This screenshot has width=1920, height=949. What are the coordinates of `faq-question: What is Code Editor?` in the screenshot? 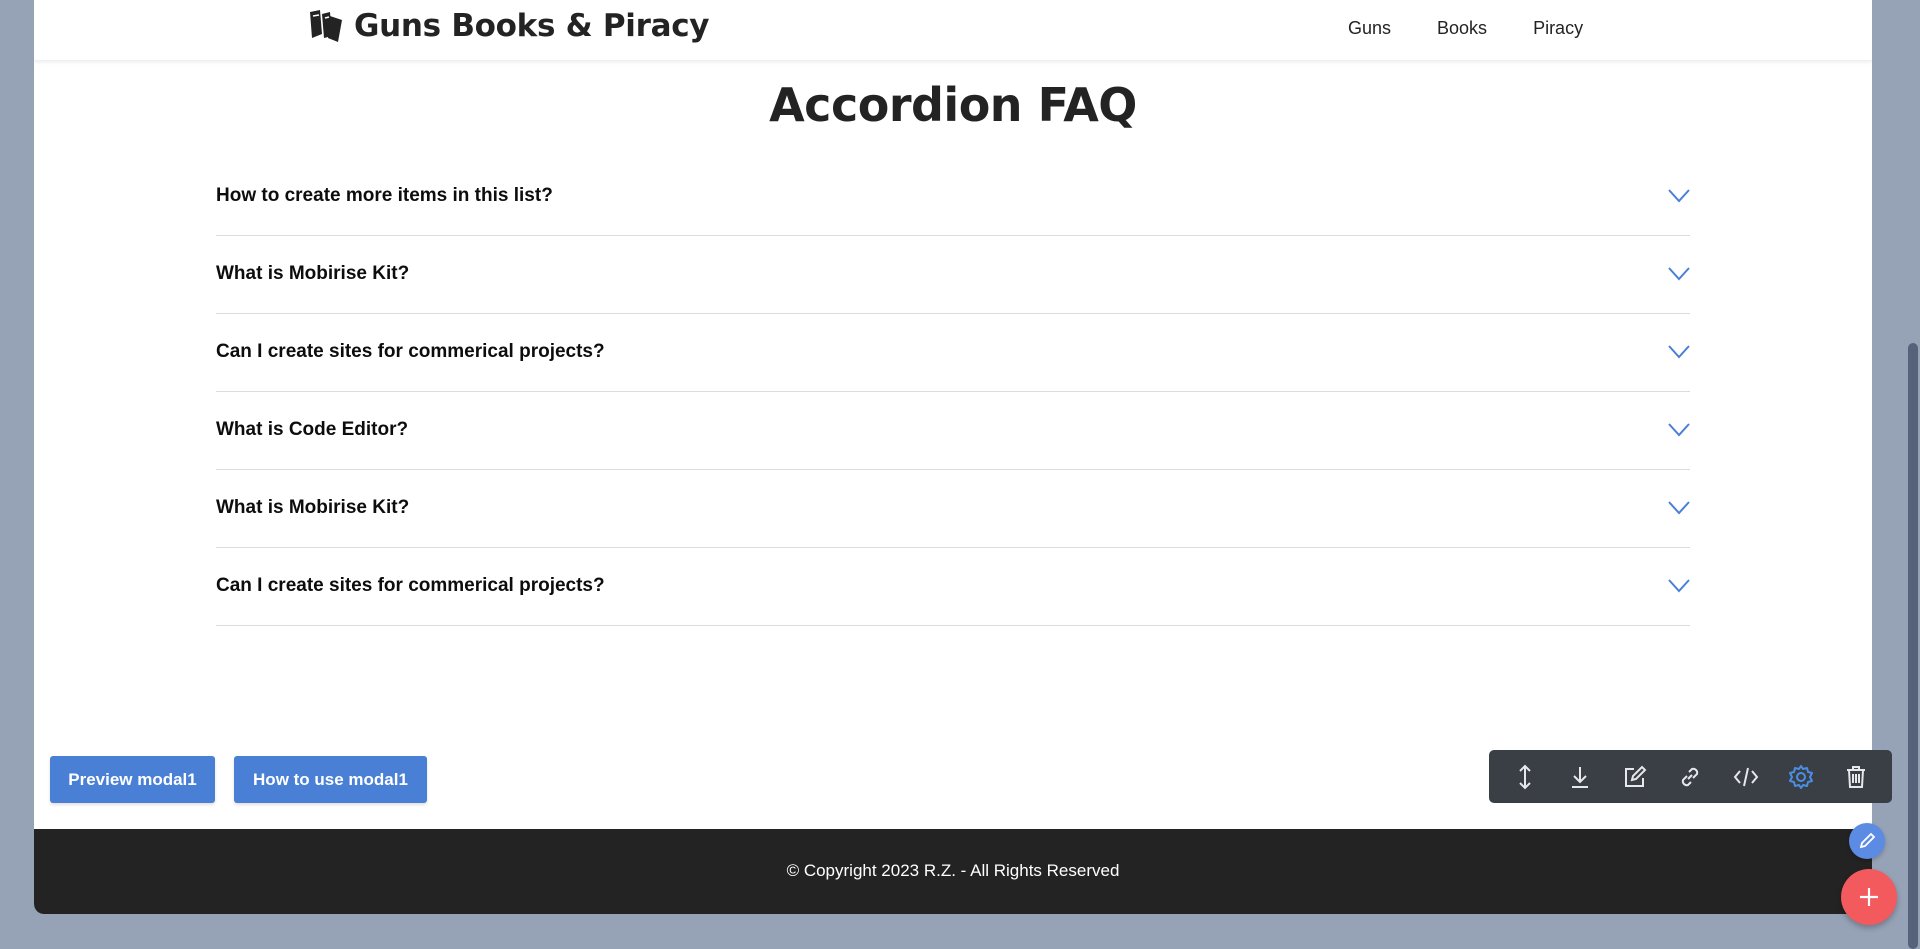 It's located at (312, 429).